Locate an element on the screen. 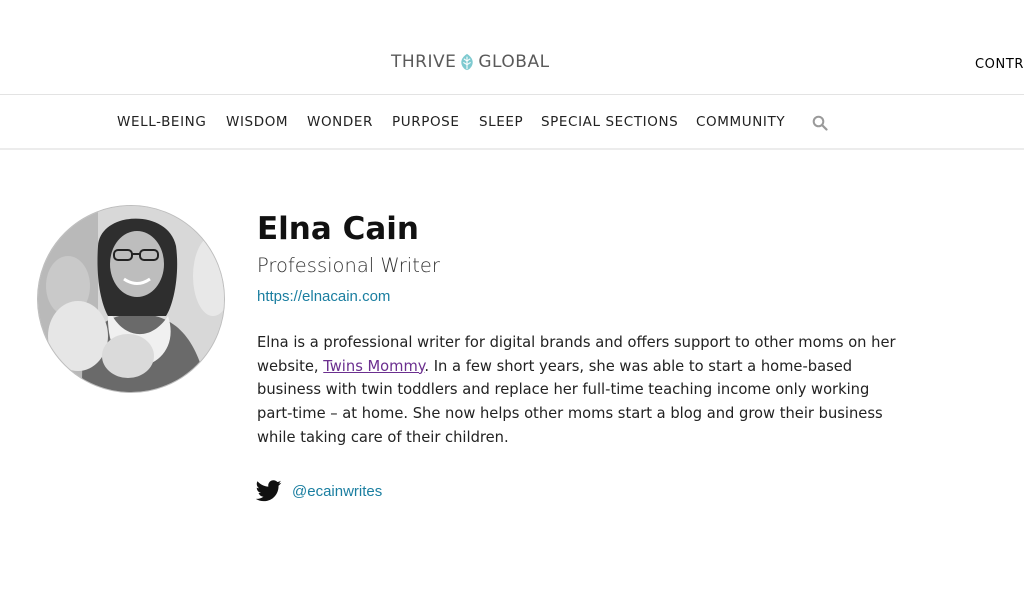  logo-text-thrive: THRIVE is located at coordinates (424, 62).